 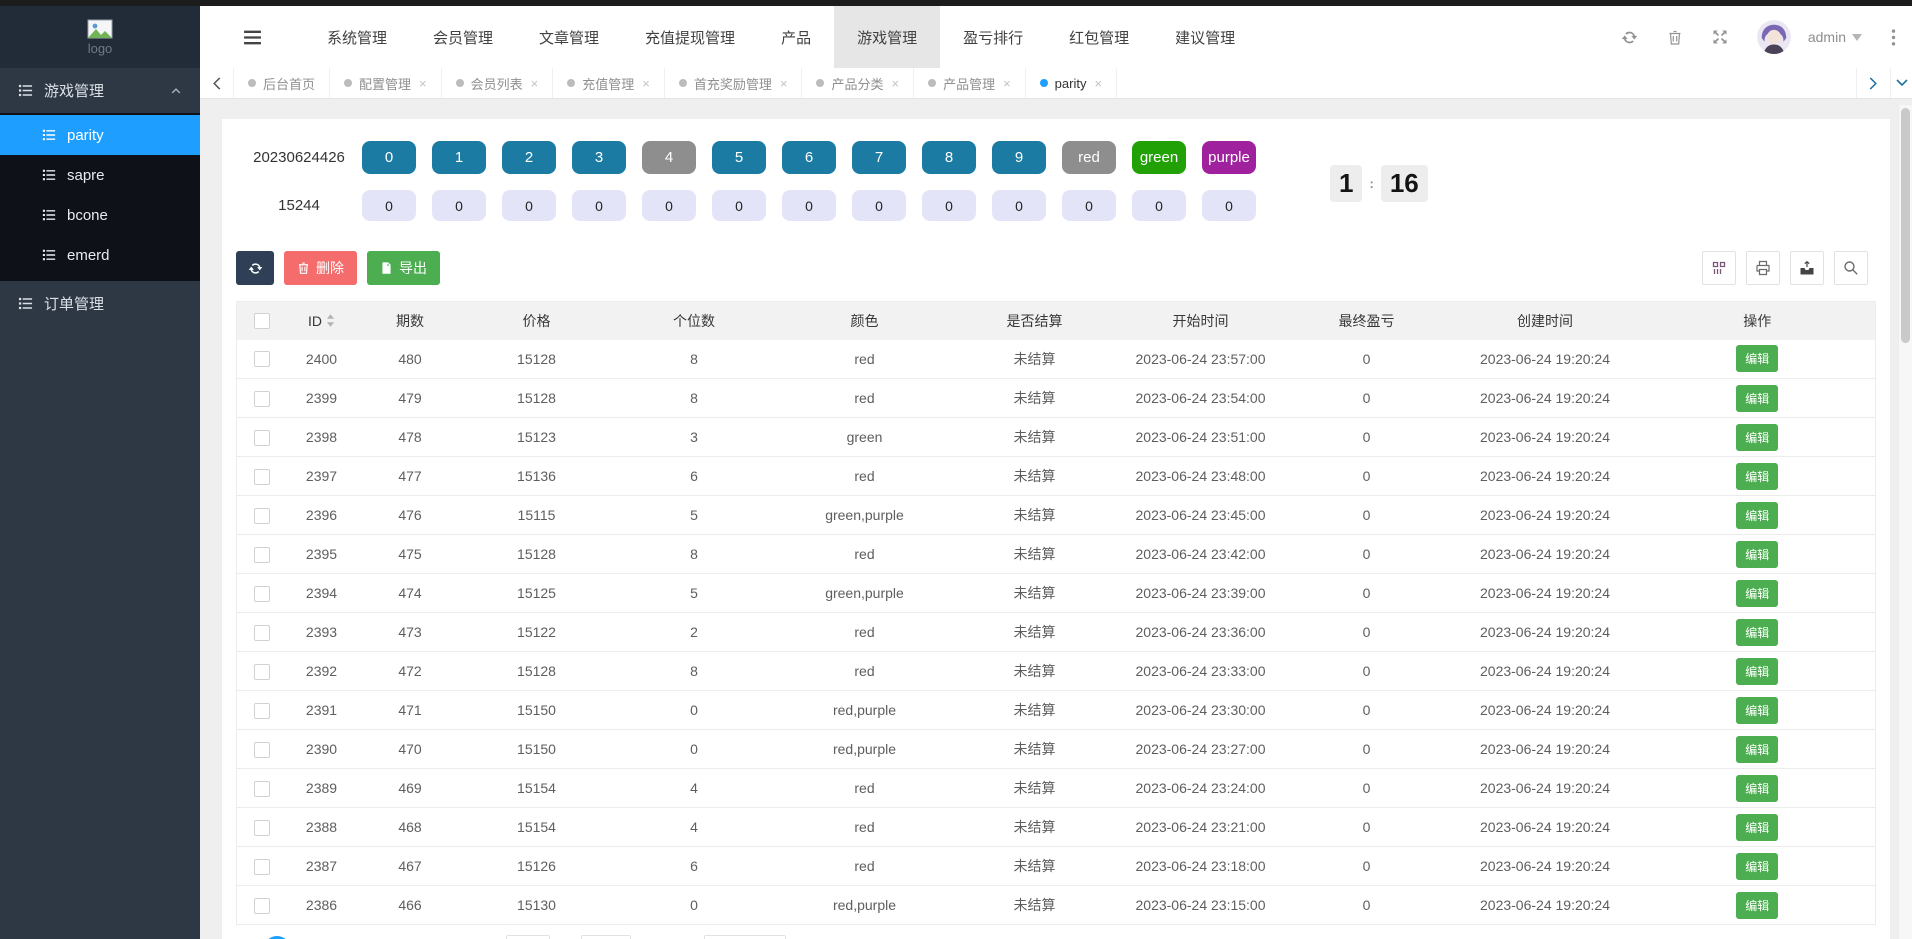 What do you see at coordinates (320, 268) in the screenshot?
I see `delete-button: 删除` at bounding box center [320, 268].